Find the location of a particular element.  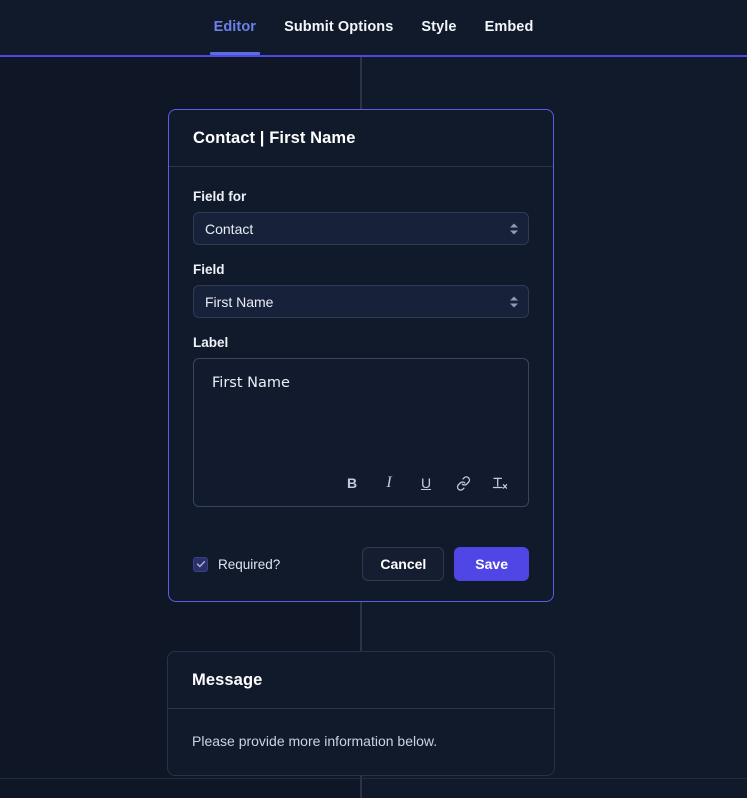

field-select: First Name is located at coordinates (361, 301).